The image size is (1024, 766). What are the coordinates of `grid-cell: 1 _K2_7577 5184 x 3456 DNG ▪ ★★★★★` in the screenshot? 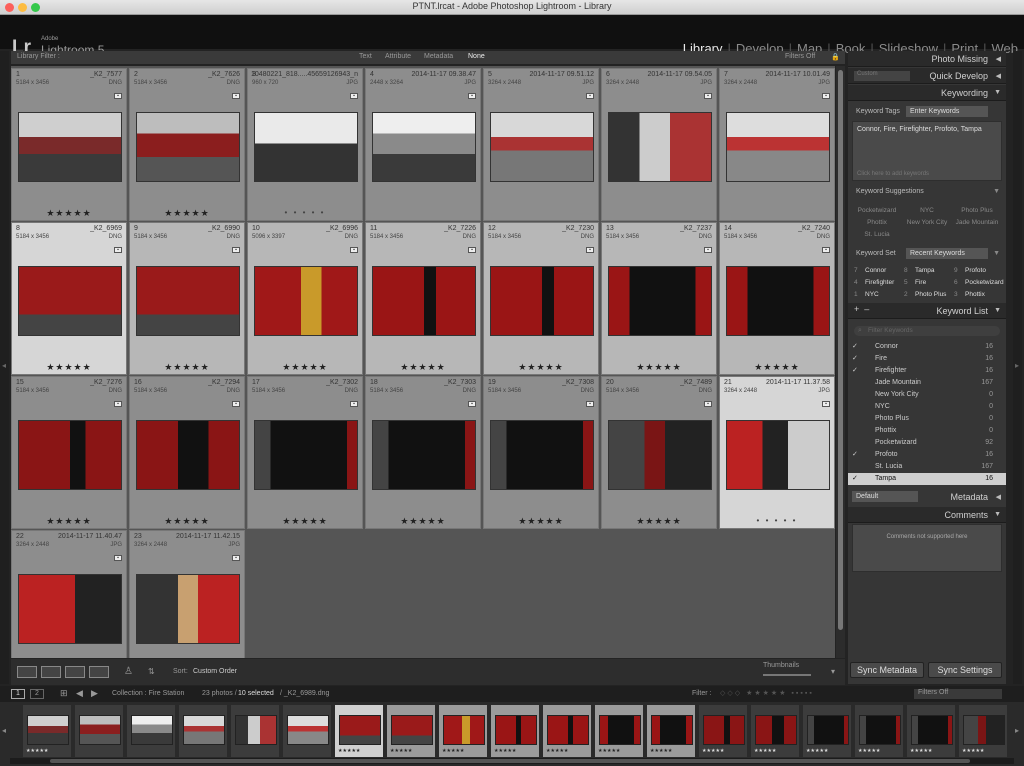 It's located at (69, 144).